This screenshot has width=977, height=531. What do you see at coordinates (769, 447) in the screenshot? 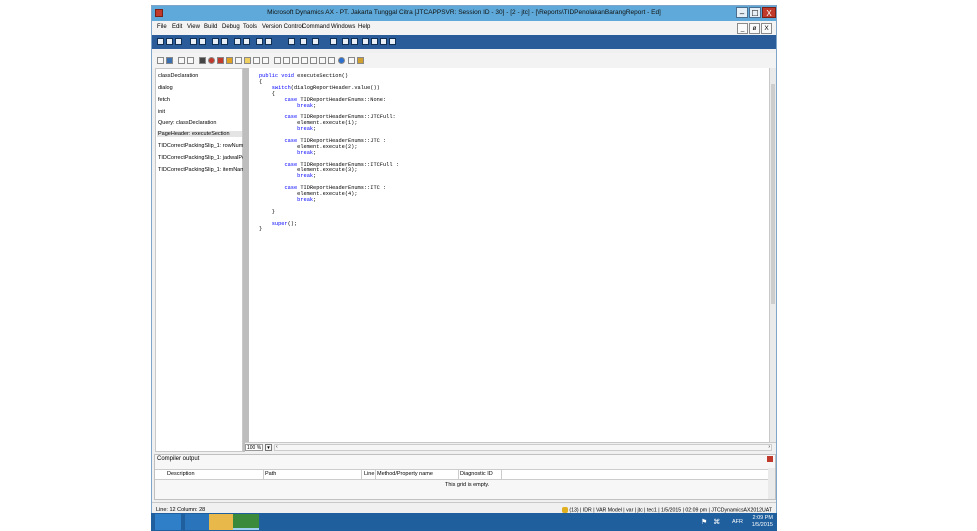
I see `scroll-right-arrow: ›` at bounding box center [769, 447].